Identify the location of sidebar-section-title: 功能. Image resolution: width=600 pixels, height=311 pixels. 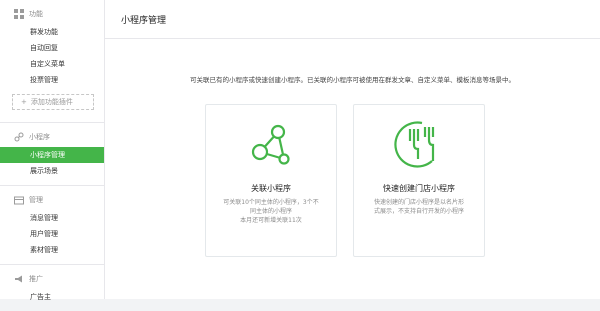
(36, 14).